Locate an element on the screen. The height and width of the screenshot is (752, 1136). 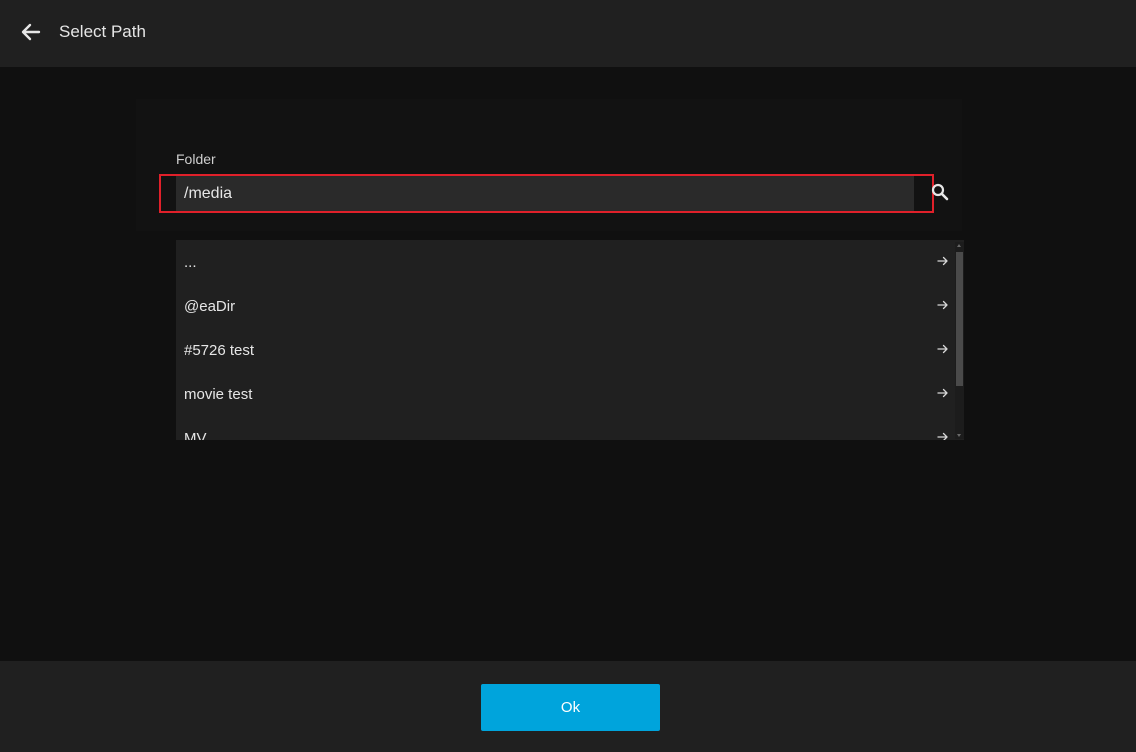
list-item: movie test is located at coordinates (570, 394).